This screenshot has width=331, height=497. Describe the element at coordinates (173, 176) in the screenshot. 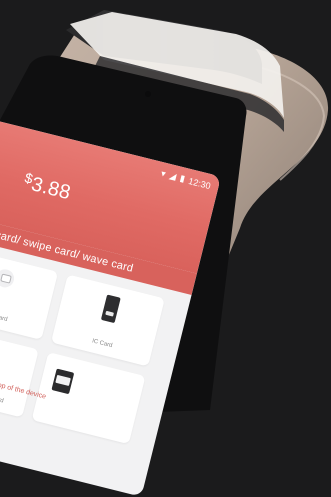

I see `signal-icon: ◢` at that location.